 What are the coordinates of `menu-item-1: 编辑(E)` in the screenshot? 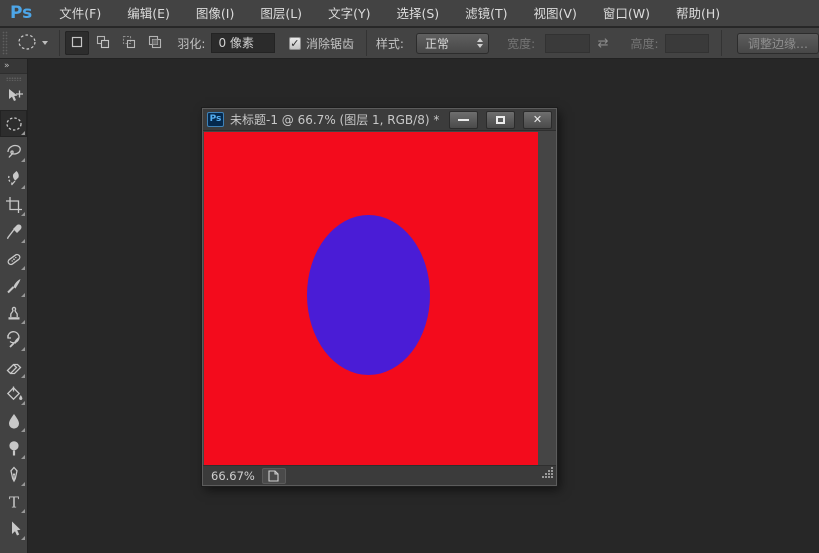 It's located at (148, 13).